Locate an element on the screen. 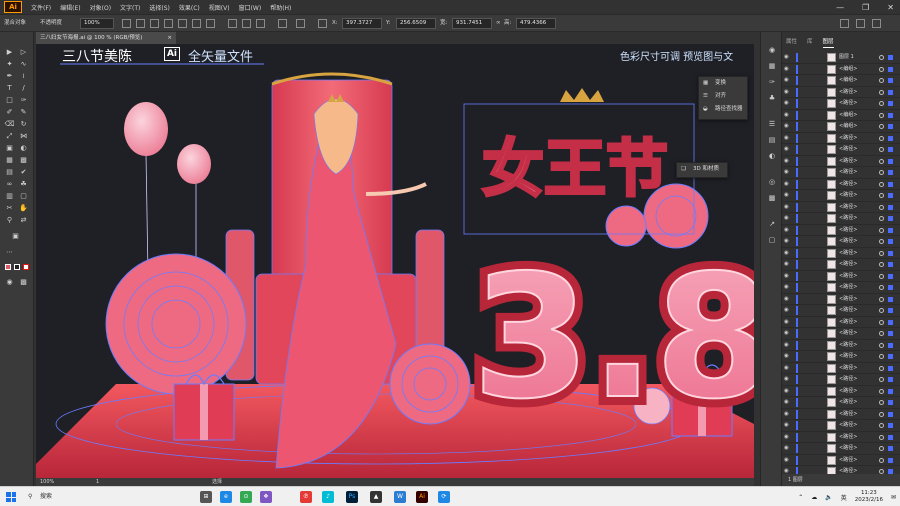 The height and width of the screenshot is (506, 900). transform-icon is located at coordinates (282, 23).